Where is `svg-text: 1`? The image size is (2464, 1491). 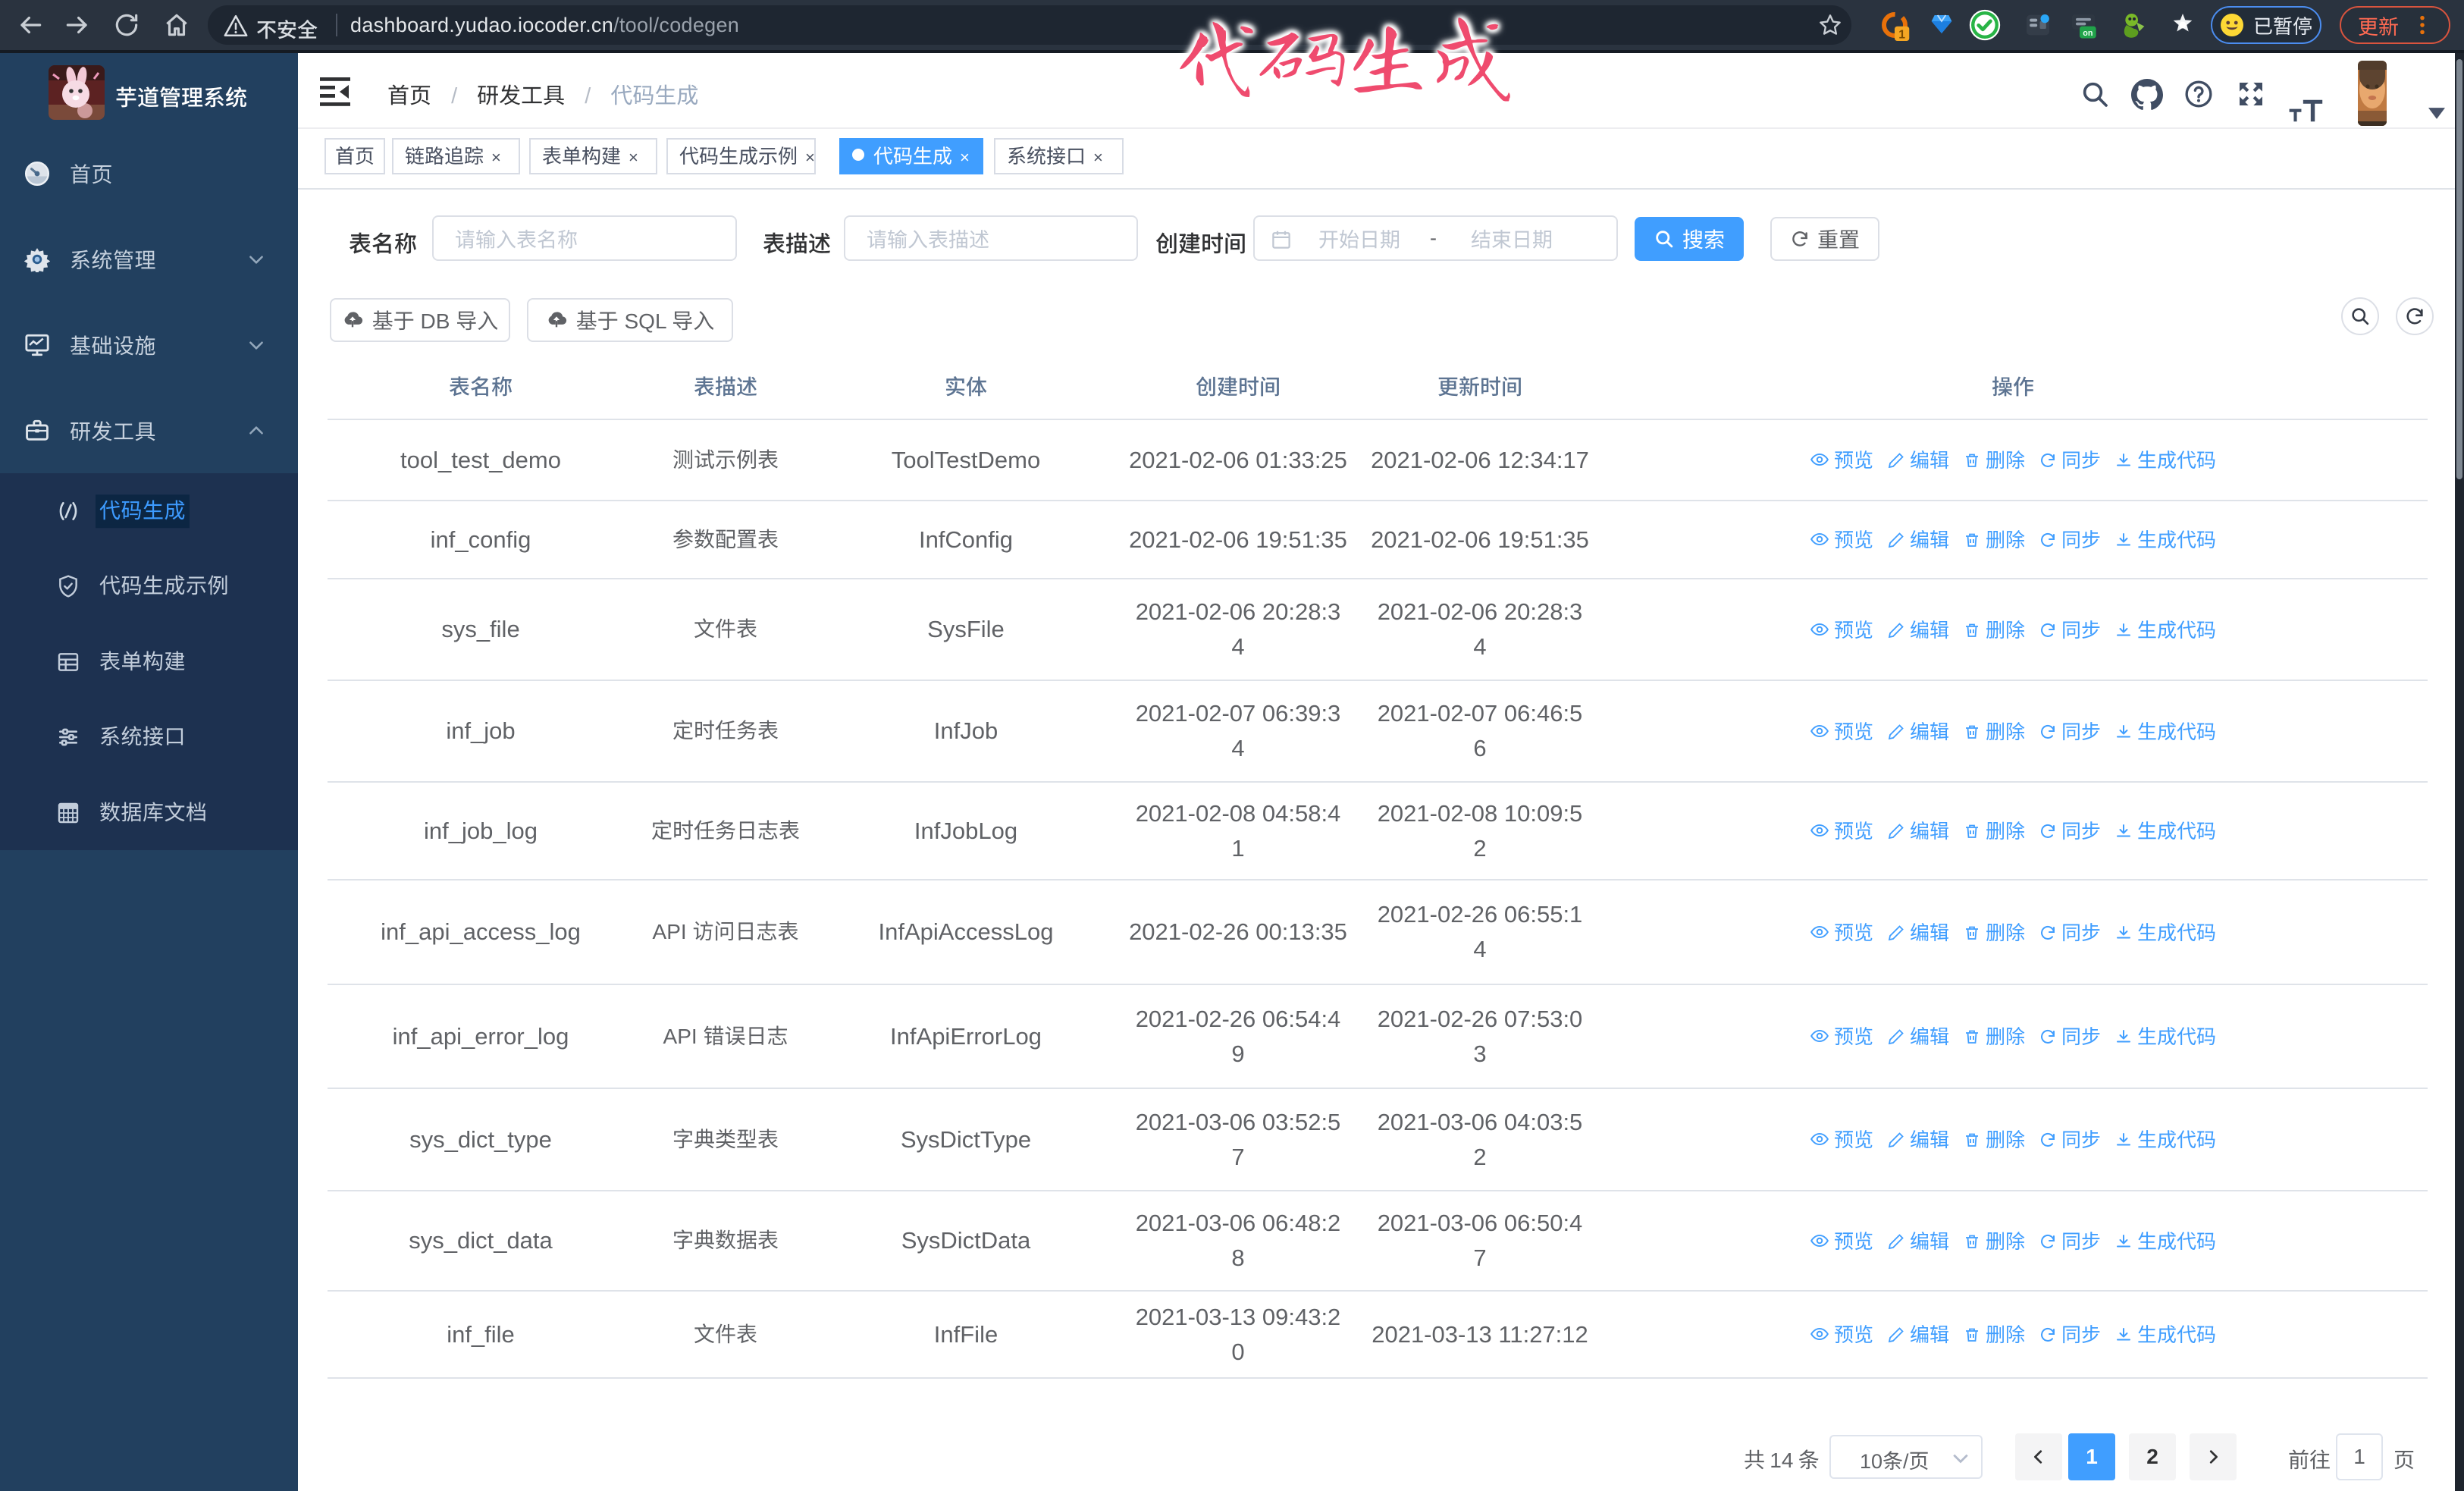 svg-text: 1 is located at coordinates (1902, 35).